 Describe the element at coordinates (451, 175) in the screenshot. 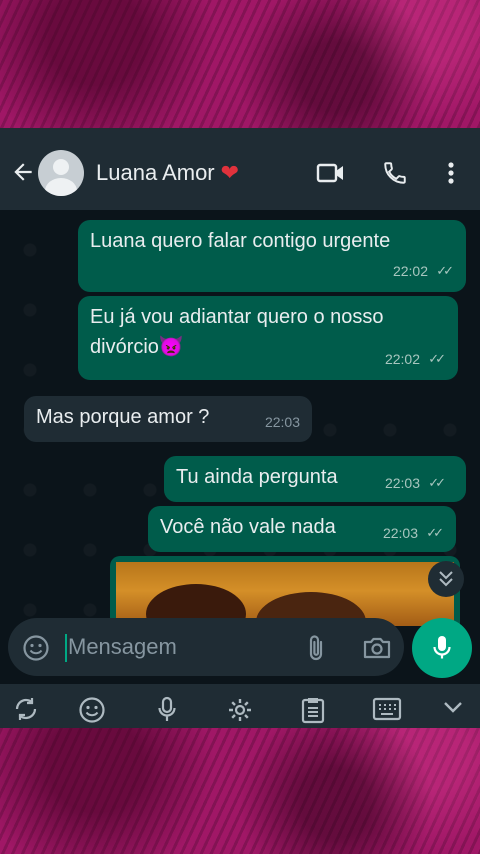

I see `more-vert-icon` at that location.